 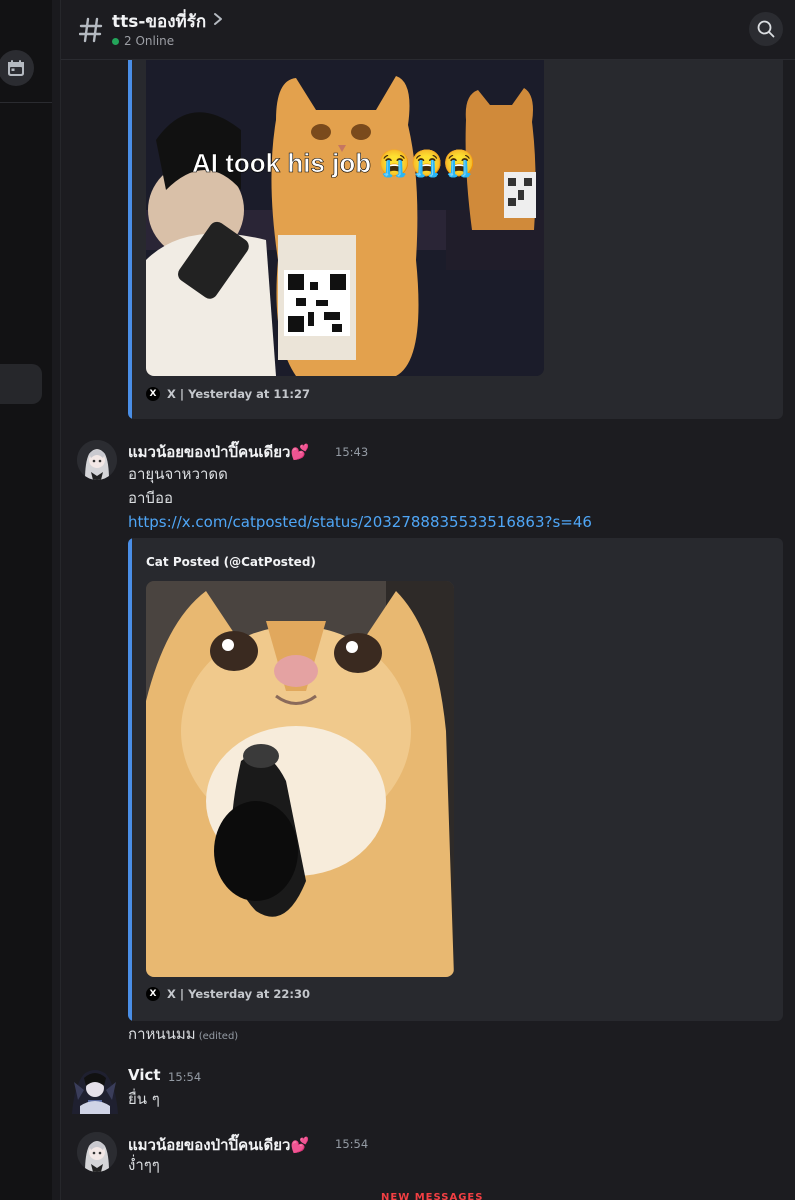 I want to click on search-icon, so click(x=766, y=29).